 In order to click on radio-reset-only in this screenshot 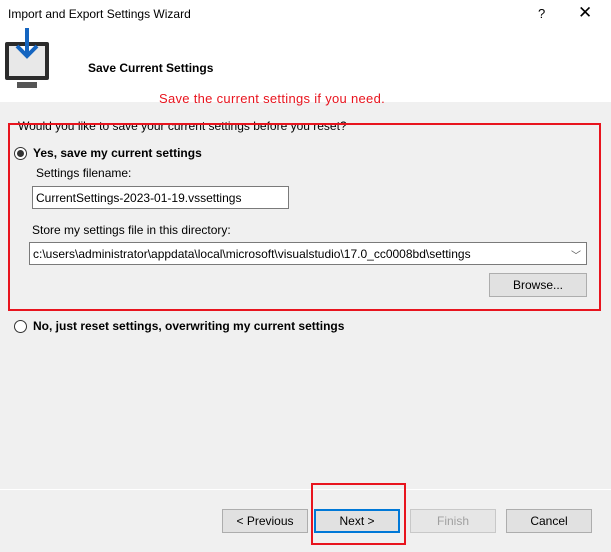, I will do `click(20, 326)`.